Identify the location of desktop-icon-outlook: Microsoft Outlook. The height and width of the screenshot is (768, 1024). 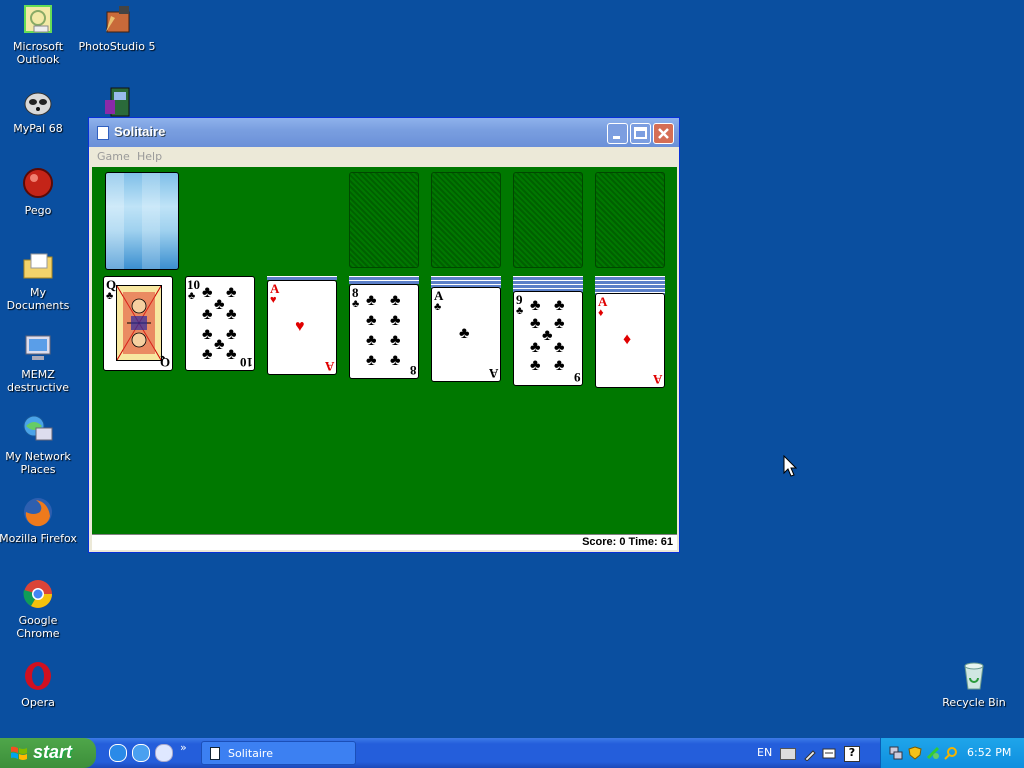
(39, 35).